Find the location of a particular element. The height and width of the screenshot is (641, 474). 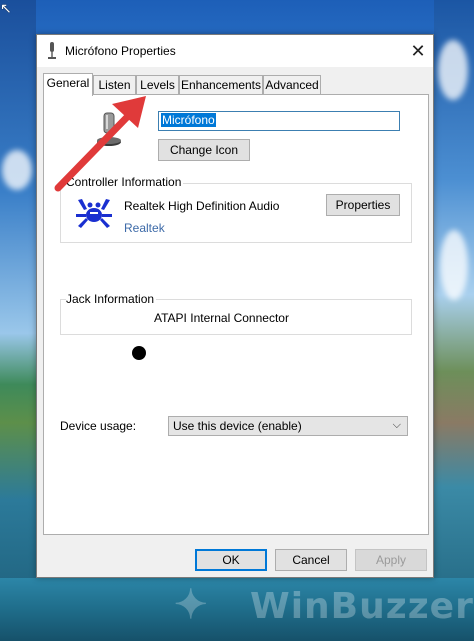

tab-levels: Levels is located at coordinates (157, 84).